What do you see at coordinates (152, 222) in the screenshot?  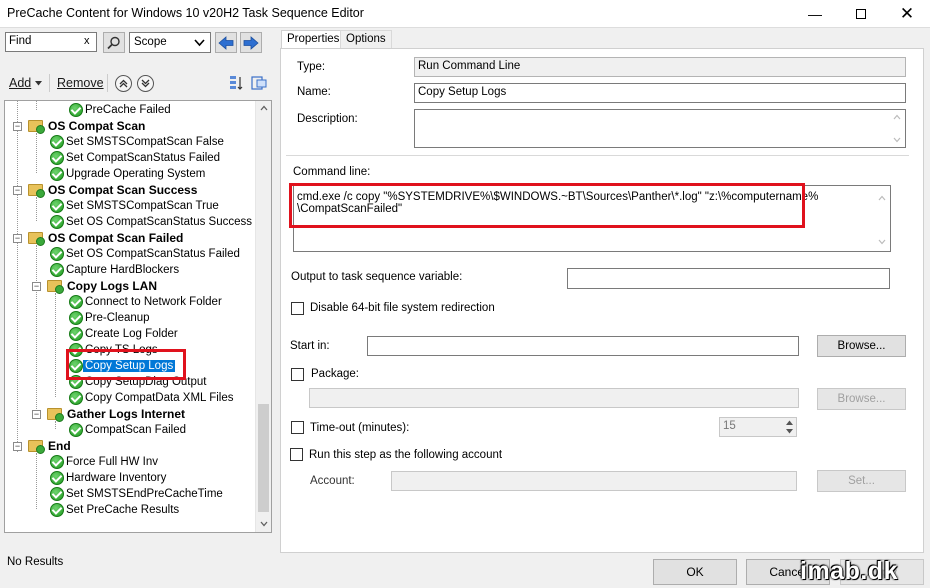 I see `tree-item: Set OS CompatScanStatus Success` at bounding box center [152, 222].